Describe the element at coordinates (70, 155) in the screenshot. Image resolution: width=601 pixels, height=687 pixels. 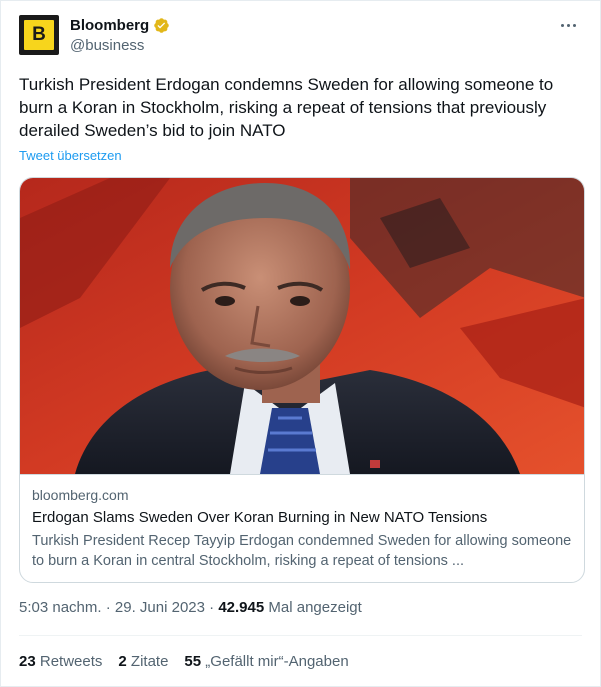
I see `translate-link: Tweet übersetzen` at that location.